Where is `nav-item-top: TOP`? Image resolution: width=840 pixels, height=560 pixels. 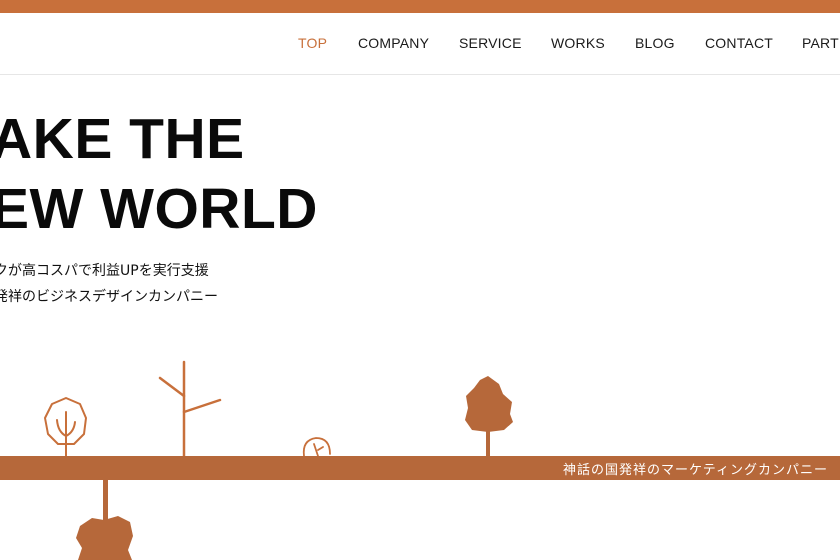 nav-item-top: TOP is located at coordinates (312, 43).